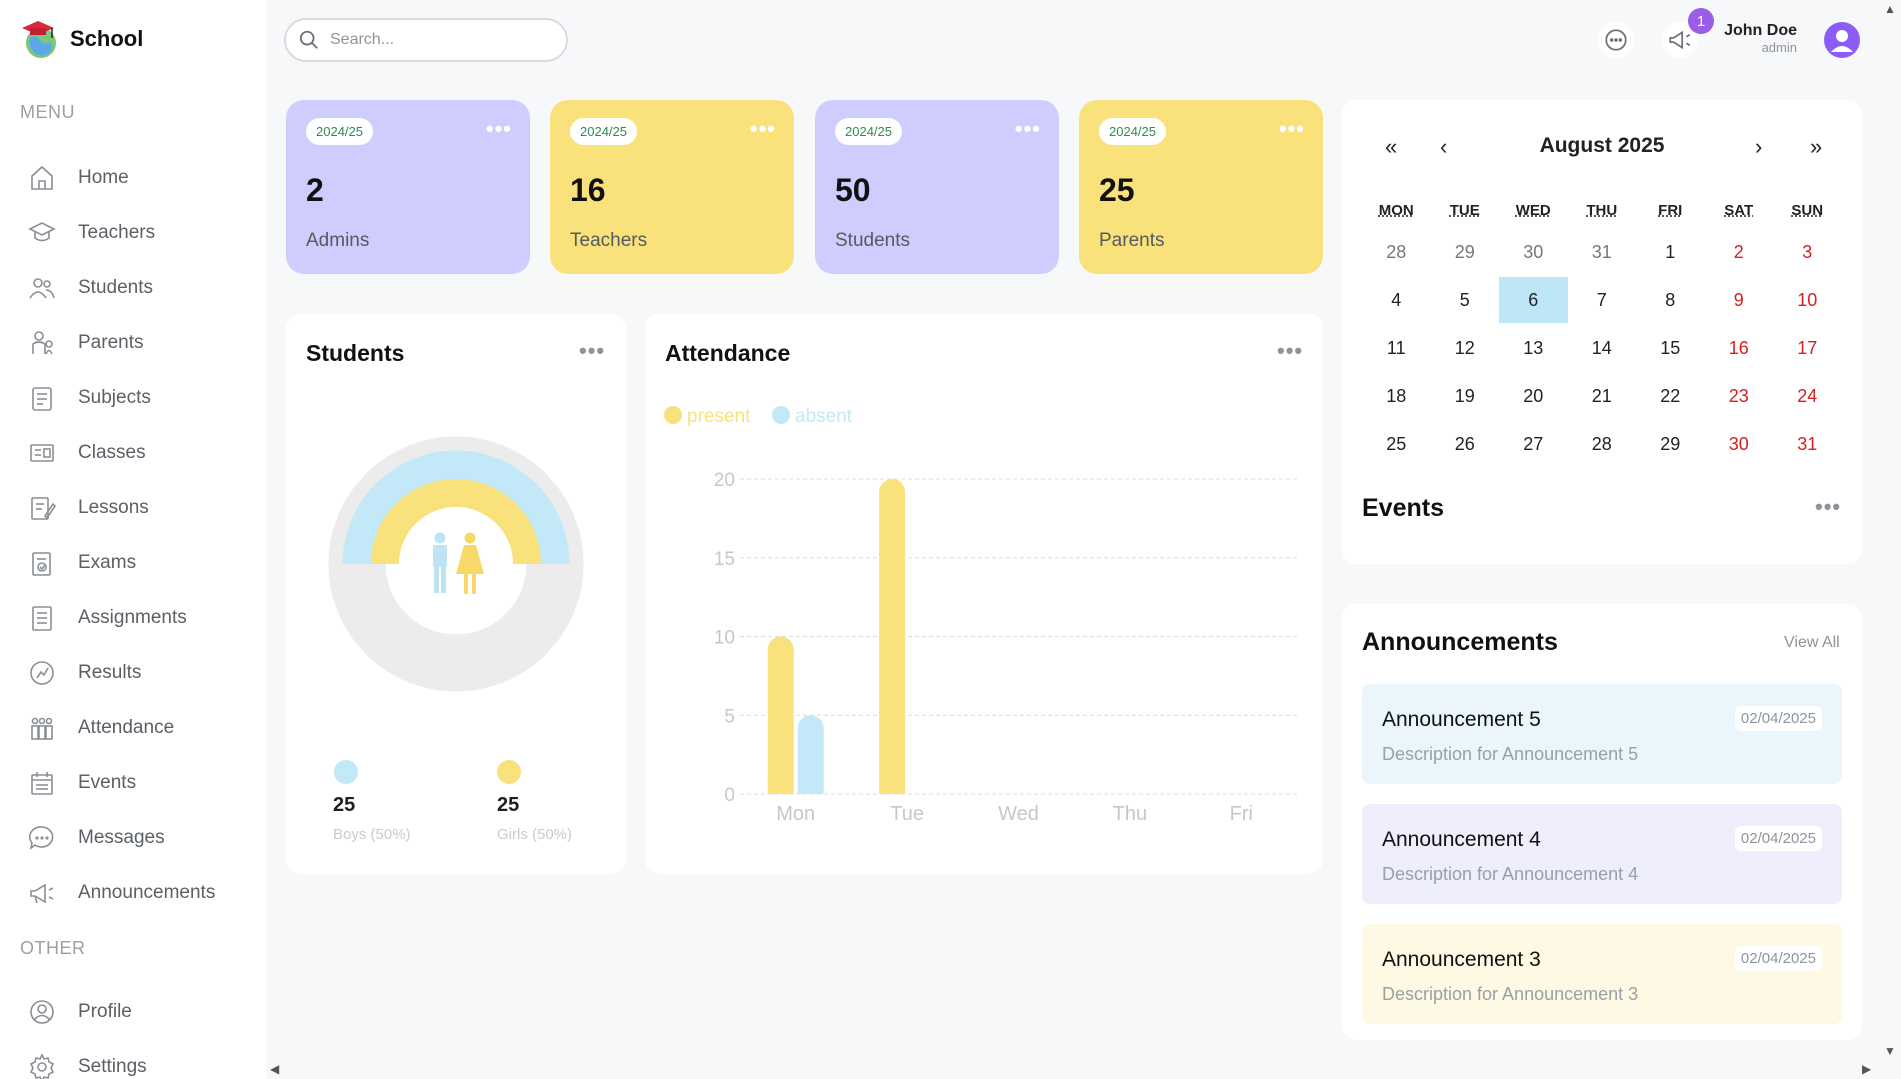 This screenshot has height=1079, width=1901. What do you see at coordinates (780, 715) in the screenshot?
I see `bar-present-mon` at bounding box center [780, 715].